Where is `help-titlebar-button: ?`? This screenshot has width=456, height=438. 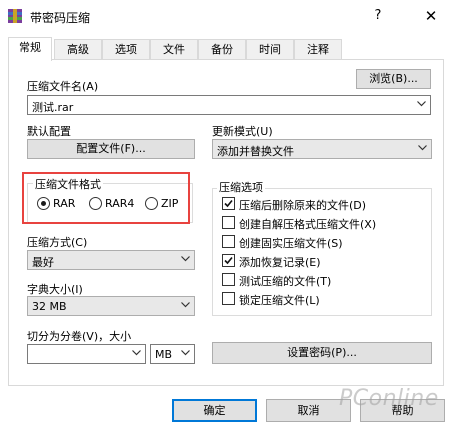
help-titlebar-button: ? is located at coordinates (378, 16).